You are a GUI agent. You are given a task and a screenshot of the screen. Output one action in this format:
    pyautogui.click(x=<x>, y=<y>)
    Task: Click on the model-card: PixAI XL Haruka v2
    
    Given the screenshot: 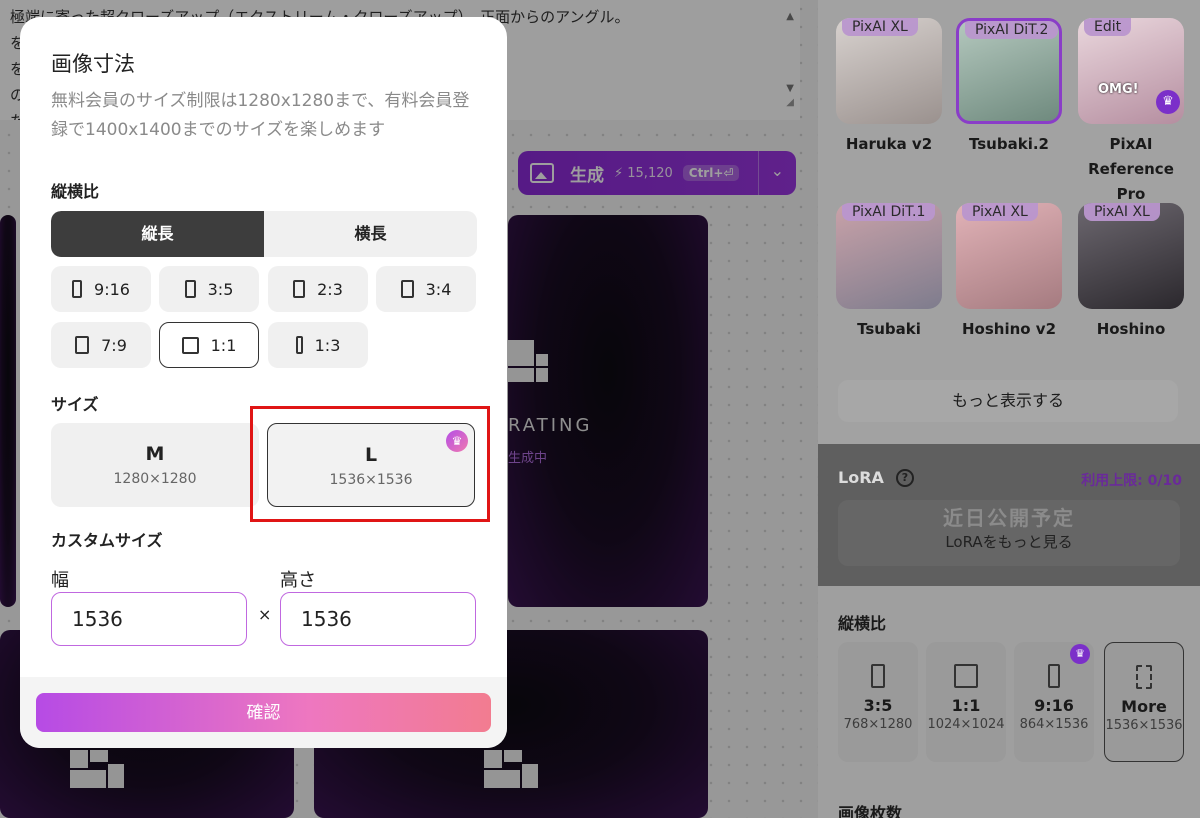 What is the action you would take?
    pyautogui.click(x=889, y=87)
    